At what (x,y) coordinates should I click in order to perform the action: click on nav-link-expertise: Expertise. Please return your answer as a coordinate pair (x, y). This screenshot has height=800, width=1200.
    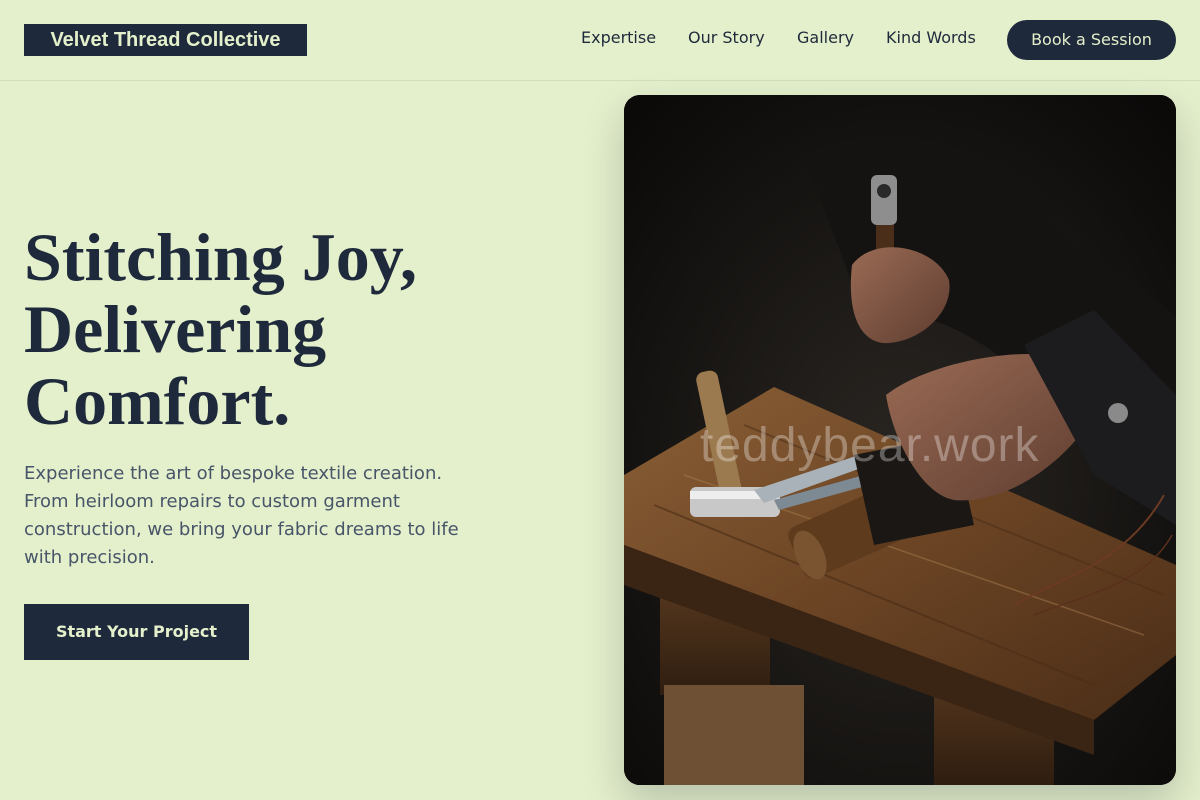
    Looking at the image, I should click on (618, 38).